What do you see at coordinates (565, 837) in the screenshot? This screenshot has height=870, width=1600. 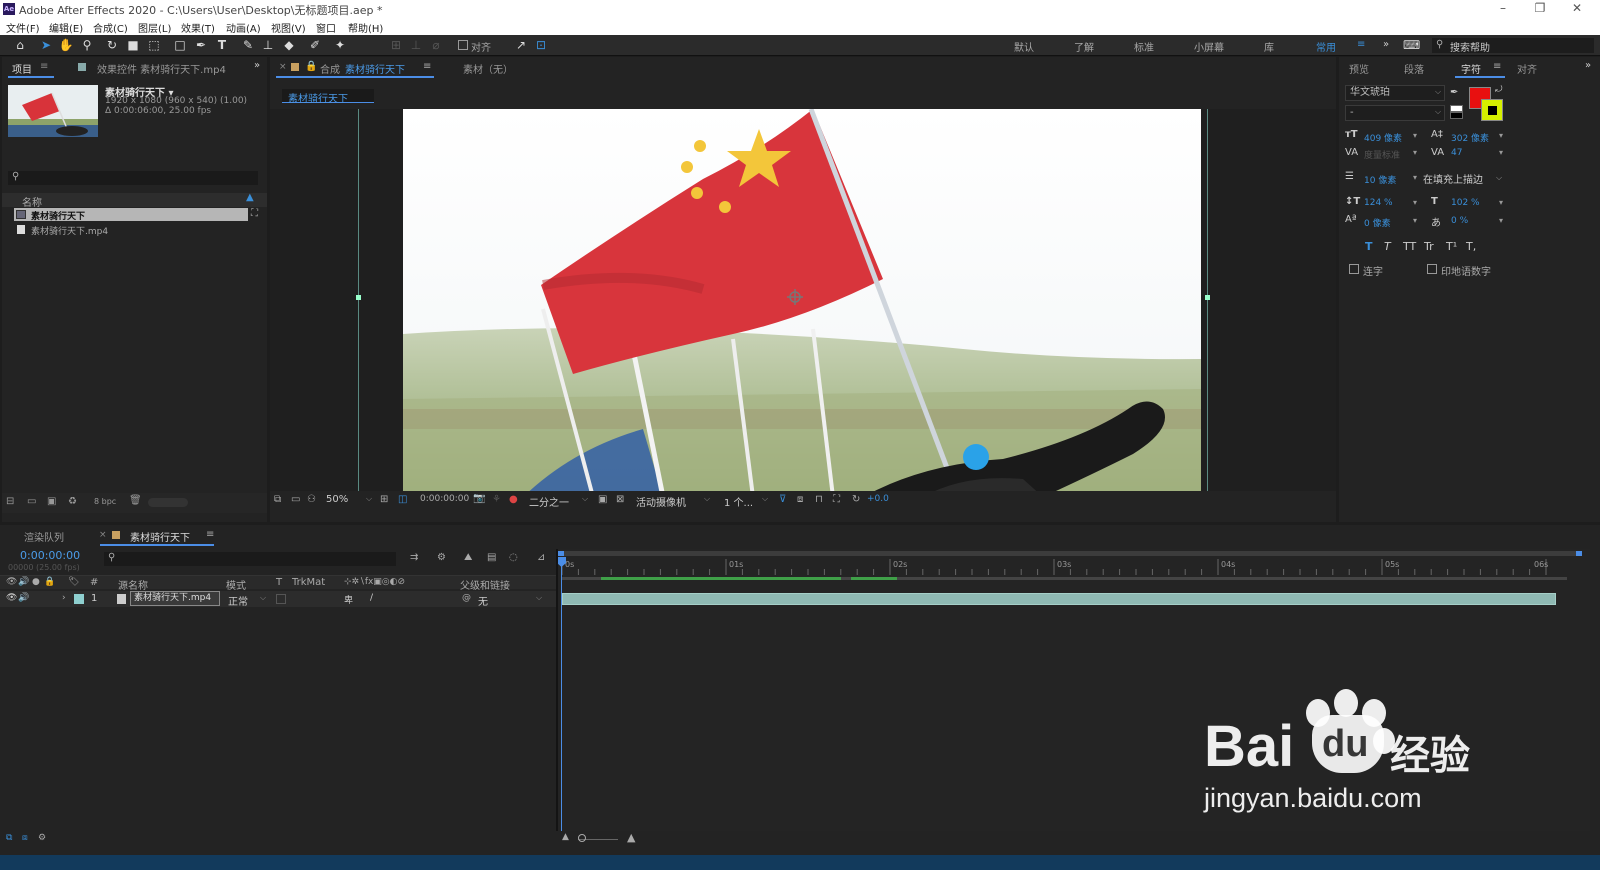 I see `zoom-out-icon: ▲` at bounding box center [565, 837].